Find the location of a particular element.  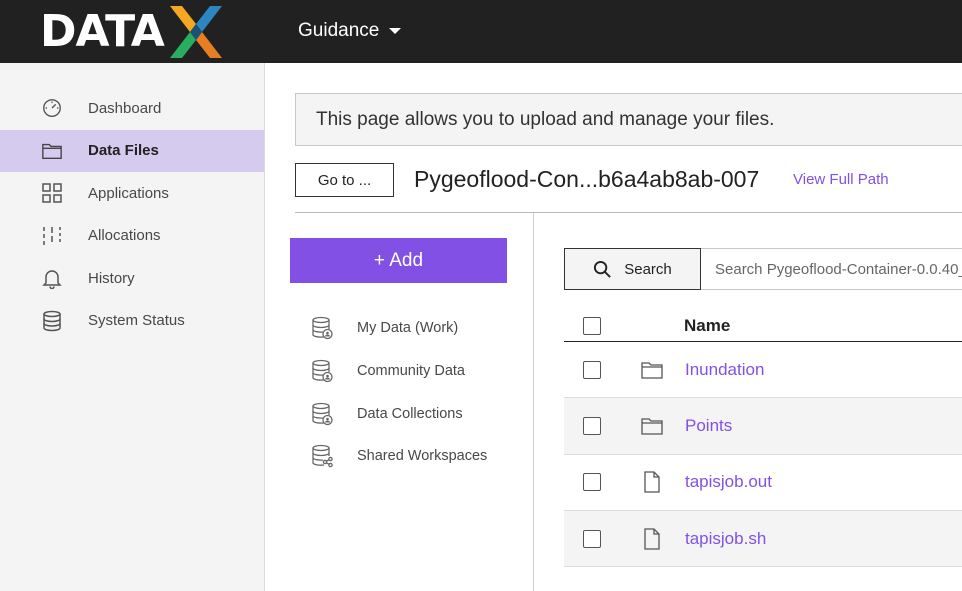

sidebar-item-allocations: Allocations is located at coordinates (132, 236).